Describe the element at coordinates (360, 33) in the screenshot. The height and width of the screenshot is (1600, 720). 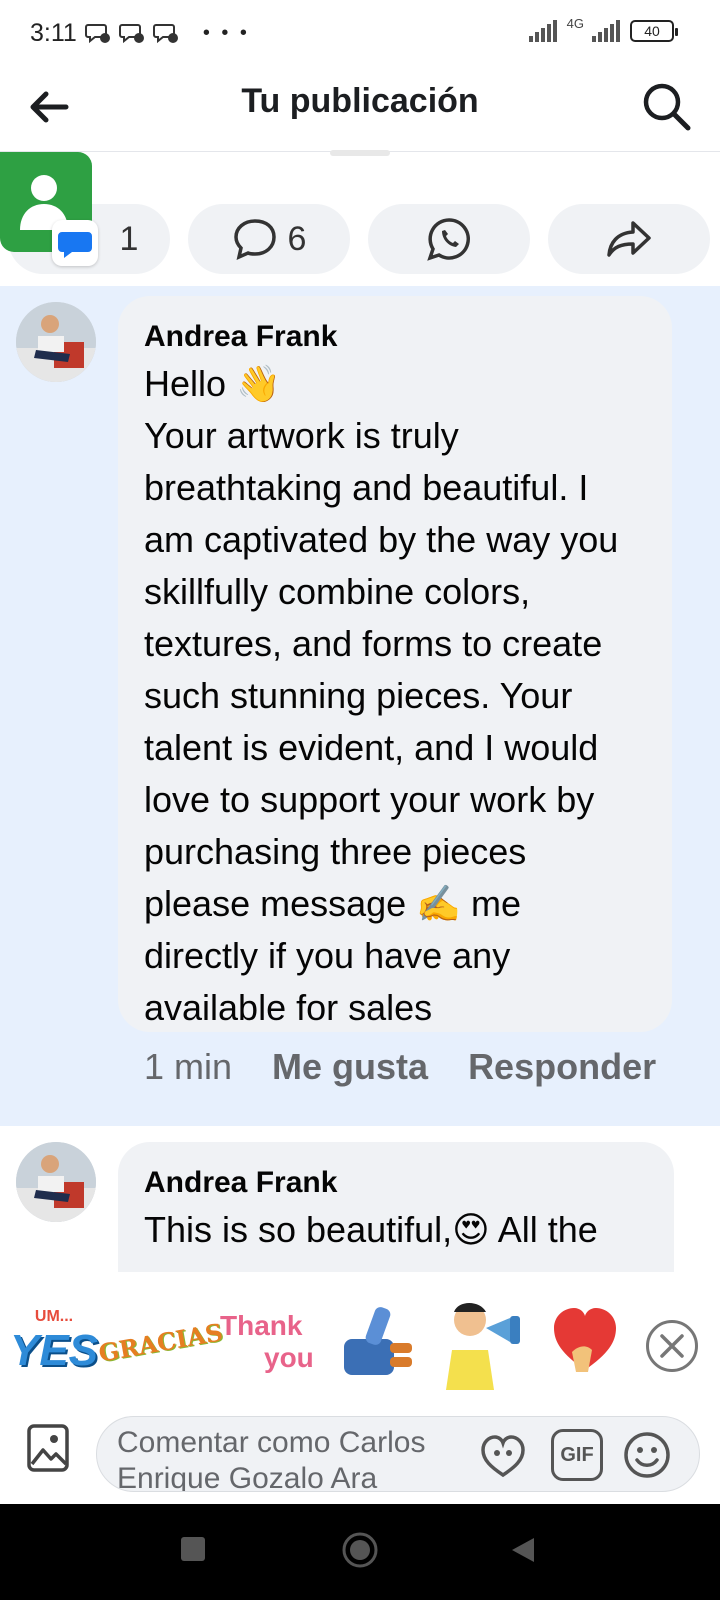
I see `status-bar: 3:11 • • • 4G 40` at that location.